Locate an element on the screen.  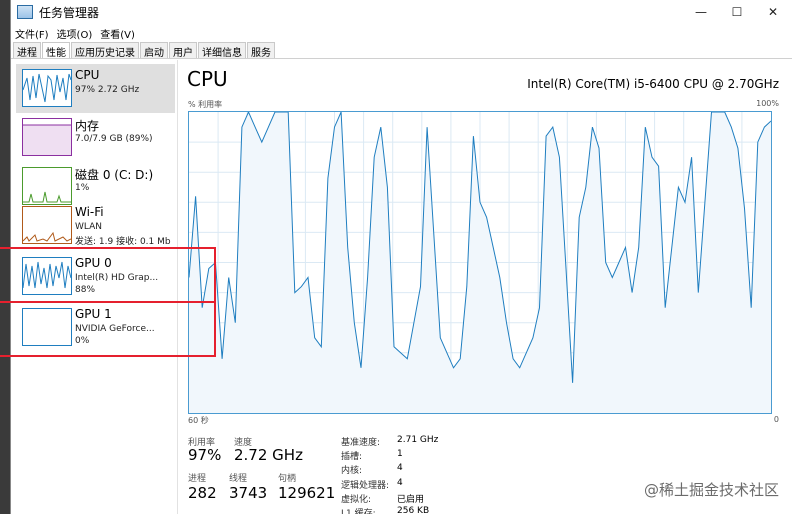
menu-file: 文件(F) is located at coordinates (32, 33).